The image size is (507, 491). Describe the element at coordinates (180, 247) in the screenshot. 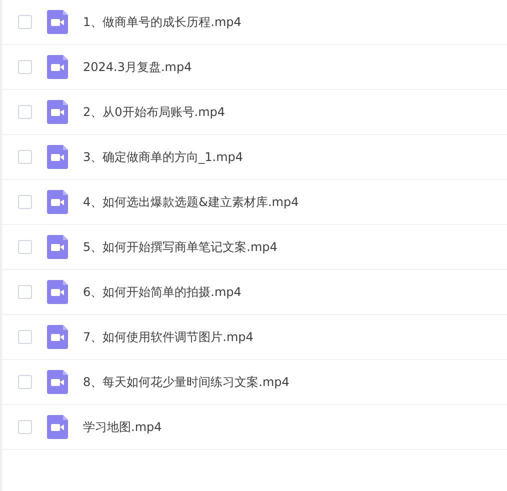

I see `file-name: 5、如何开始撰写商单笔记文案.mp4` at that location.